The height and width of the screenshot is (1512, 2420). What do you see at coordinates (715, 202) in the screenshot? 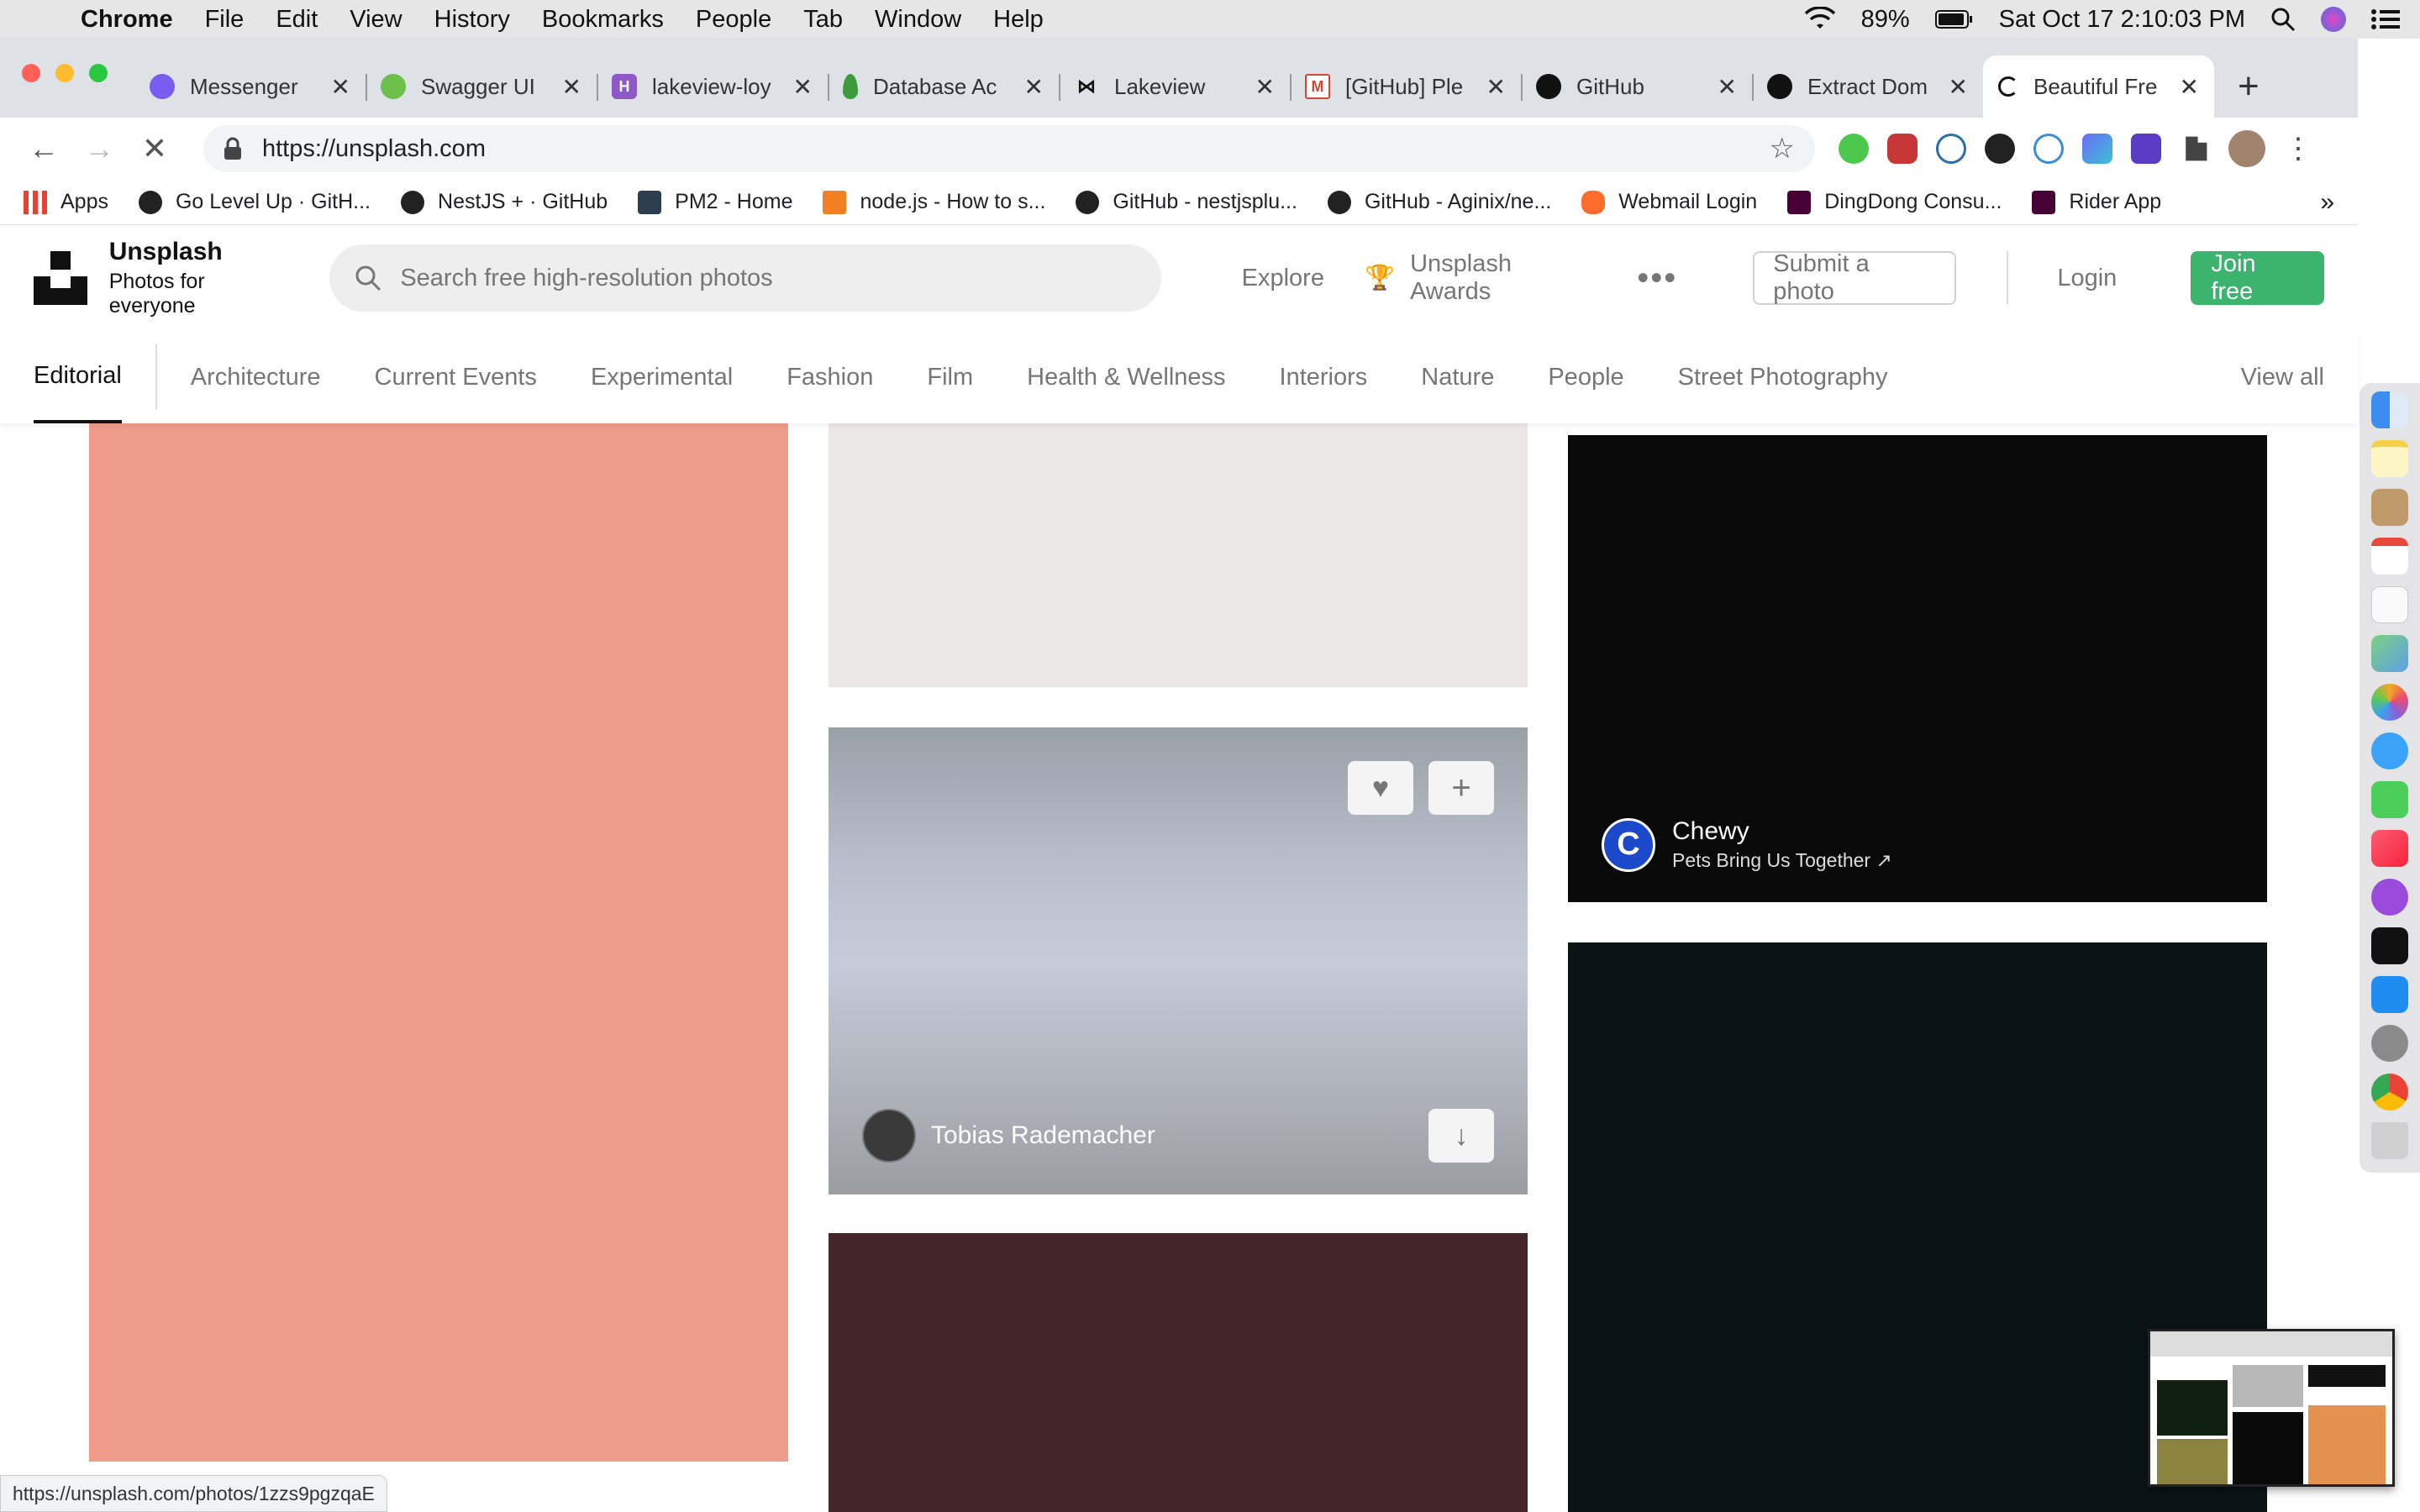
I see `bookmark-item: PM2 - Home` at bounding box center [715, 202].